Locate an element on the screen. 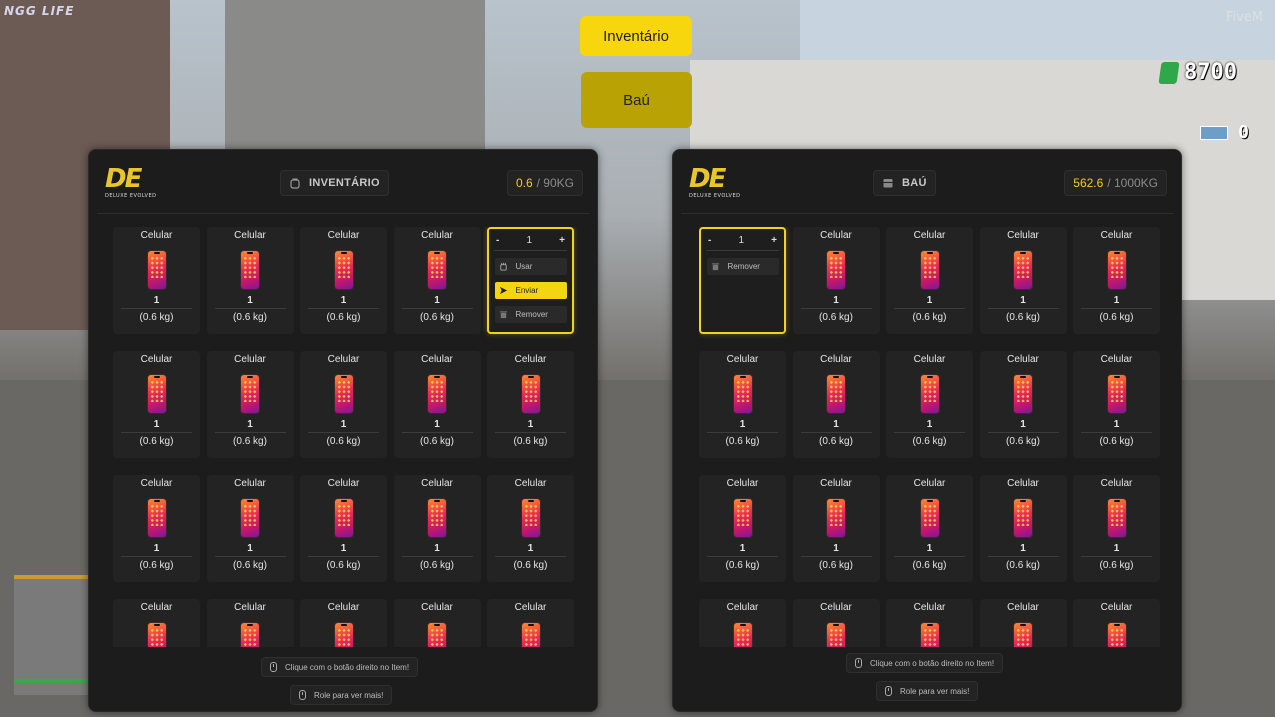 The height and width of the screenshot is (717, 1275). weight-current: 562.6 is located at coordinates (1088, 183).